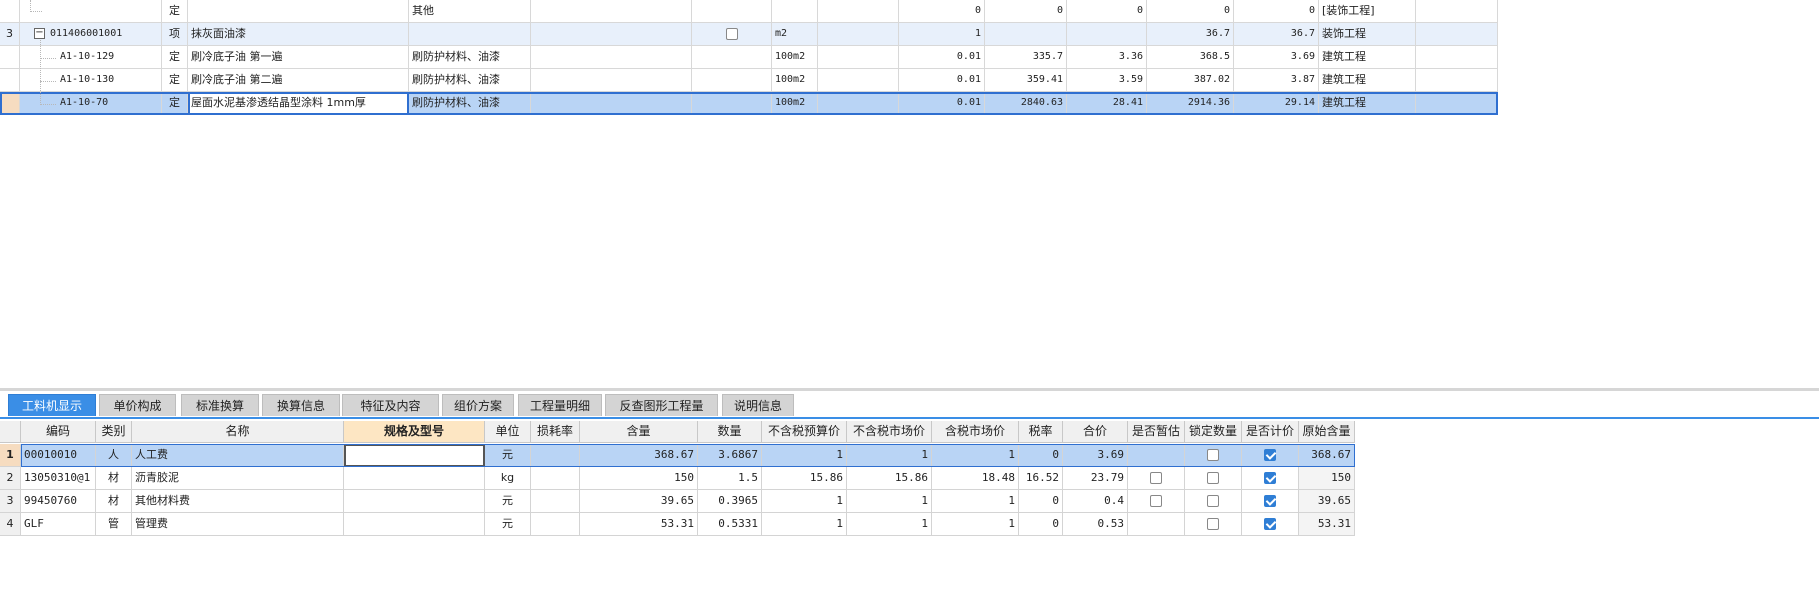  What do you see at coordinates (58, 478) in the screenshot?
I see `cell-code: 13050310@1` at bounding box center [58, 478].